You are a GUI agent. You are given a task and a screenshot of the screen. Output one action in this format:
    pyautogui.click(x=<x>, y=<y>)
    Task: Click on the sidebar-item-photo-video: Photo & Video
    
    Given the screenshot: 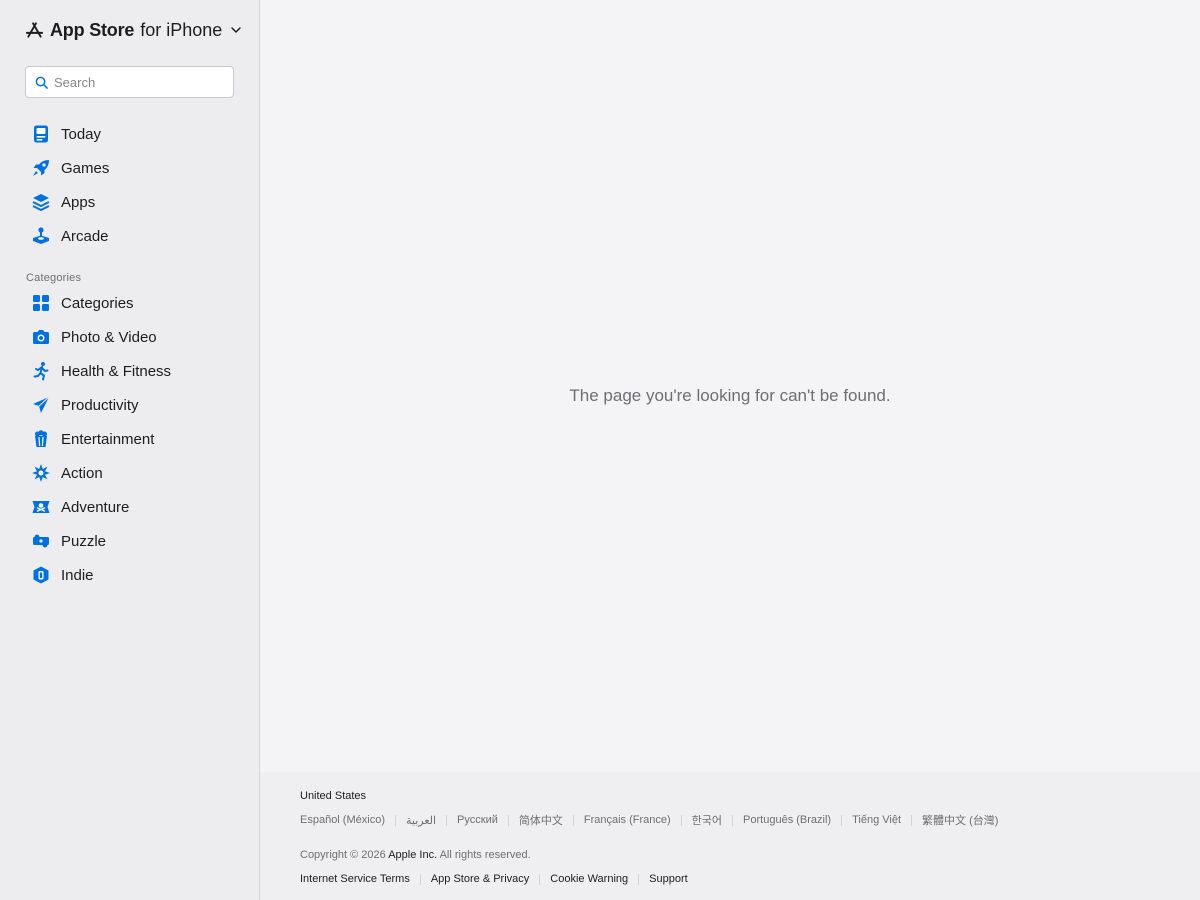 What is the action you would take?
    pyautogui.click(x=135, y=337)
    